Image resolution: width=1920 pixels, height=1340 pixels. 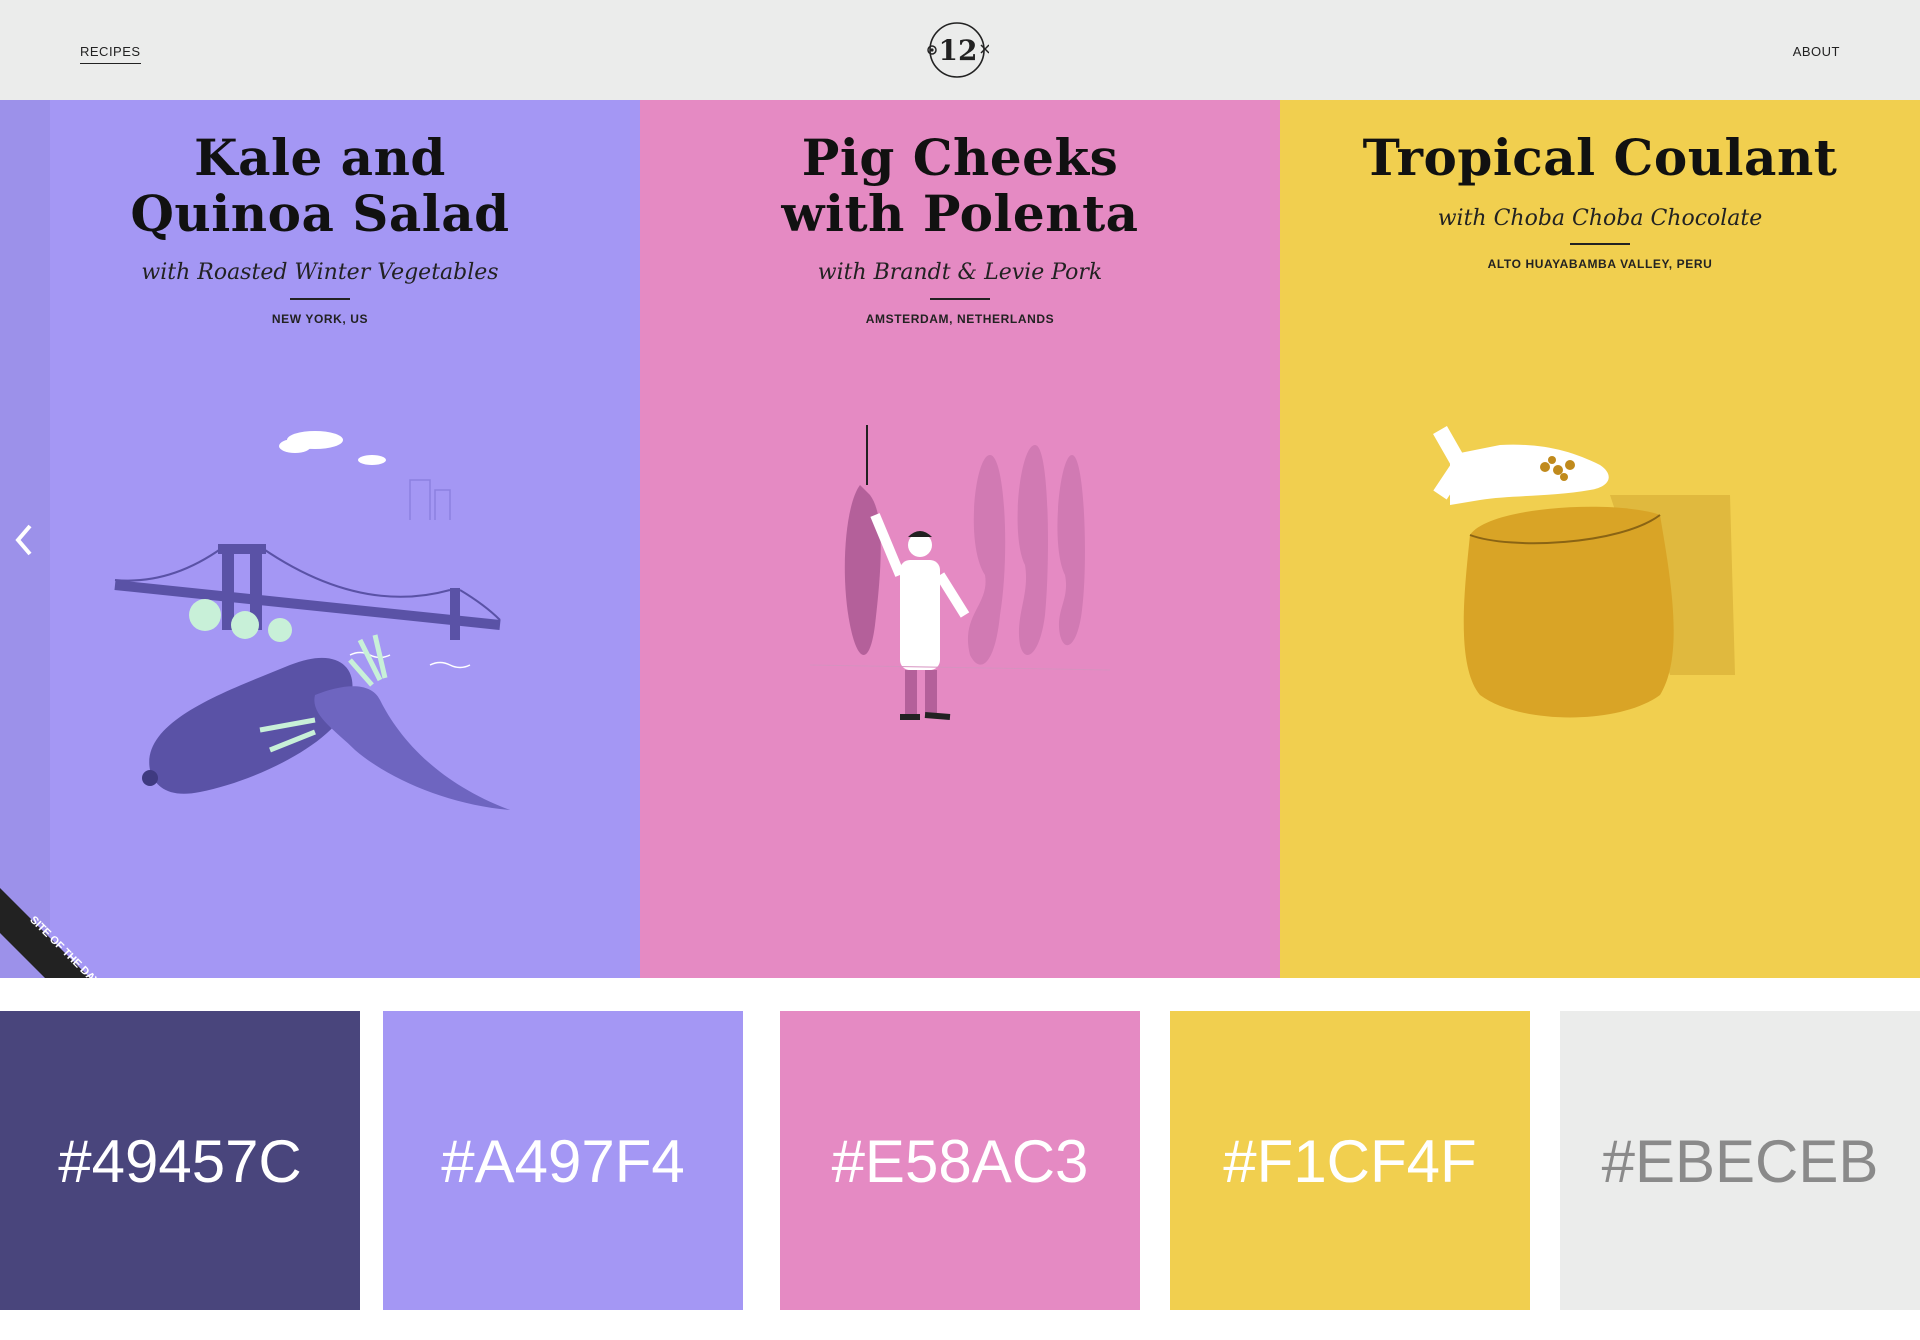 What do you see at coordinates (960, 157) in the screenshot?
I see `title-line-1: Pig Cheeks` at bounding box center [960, 157].